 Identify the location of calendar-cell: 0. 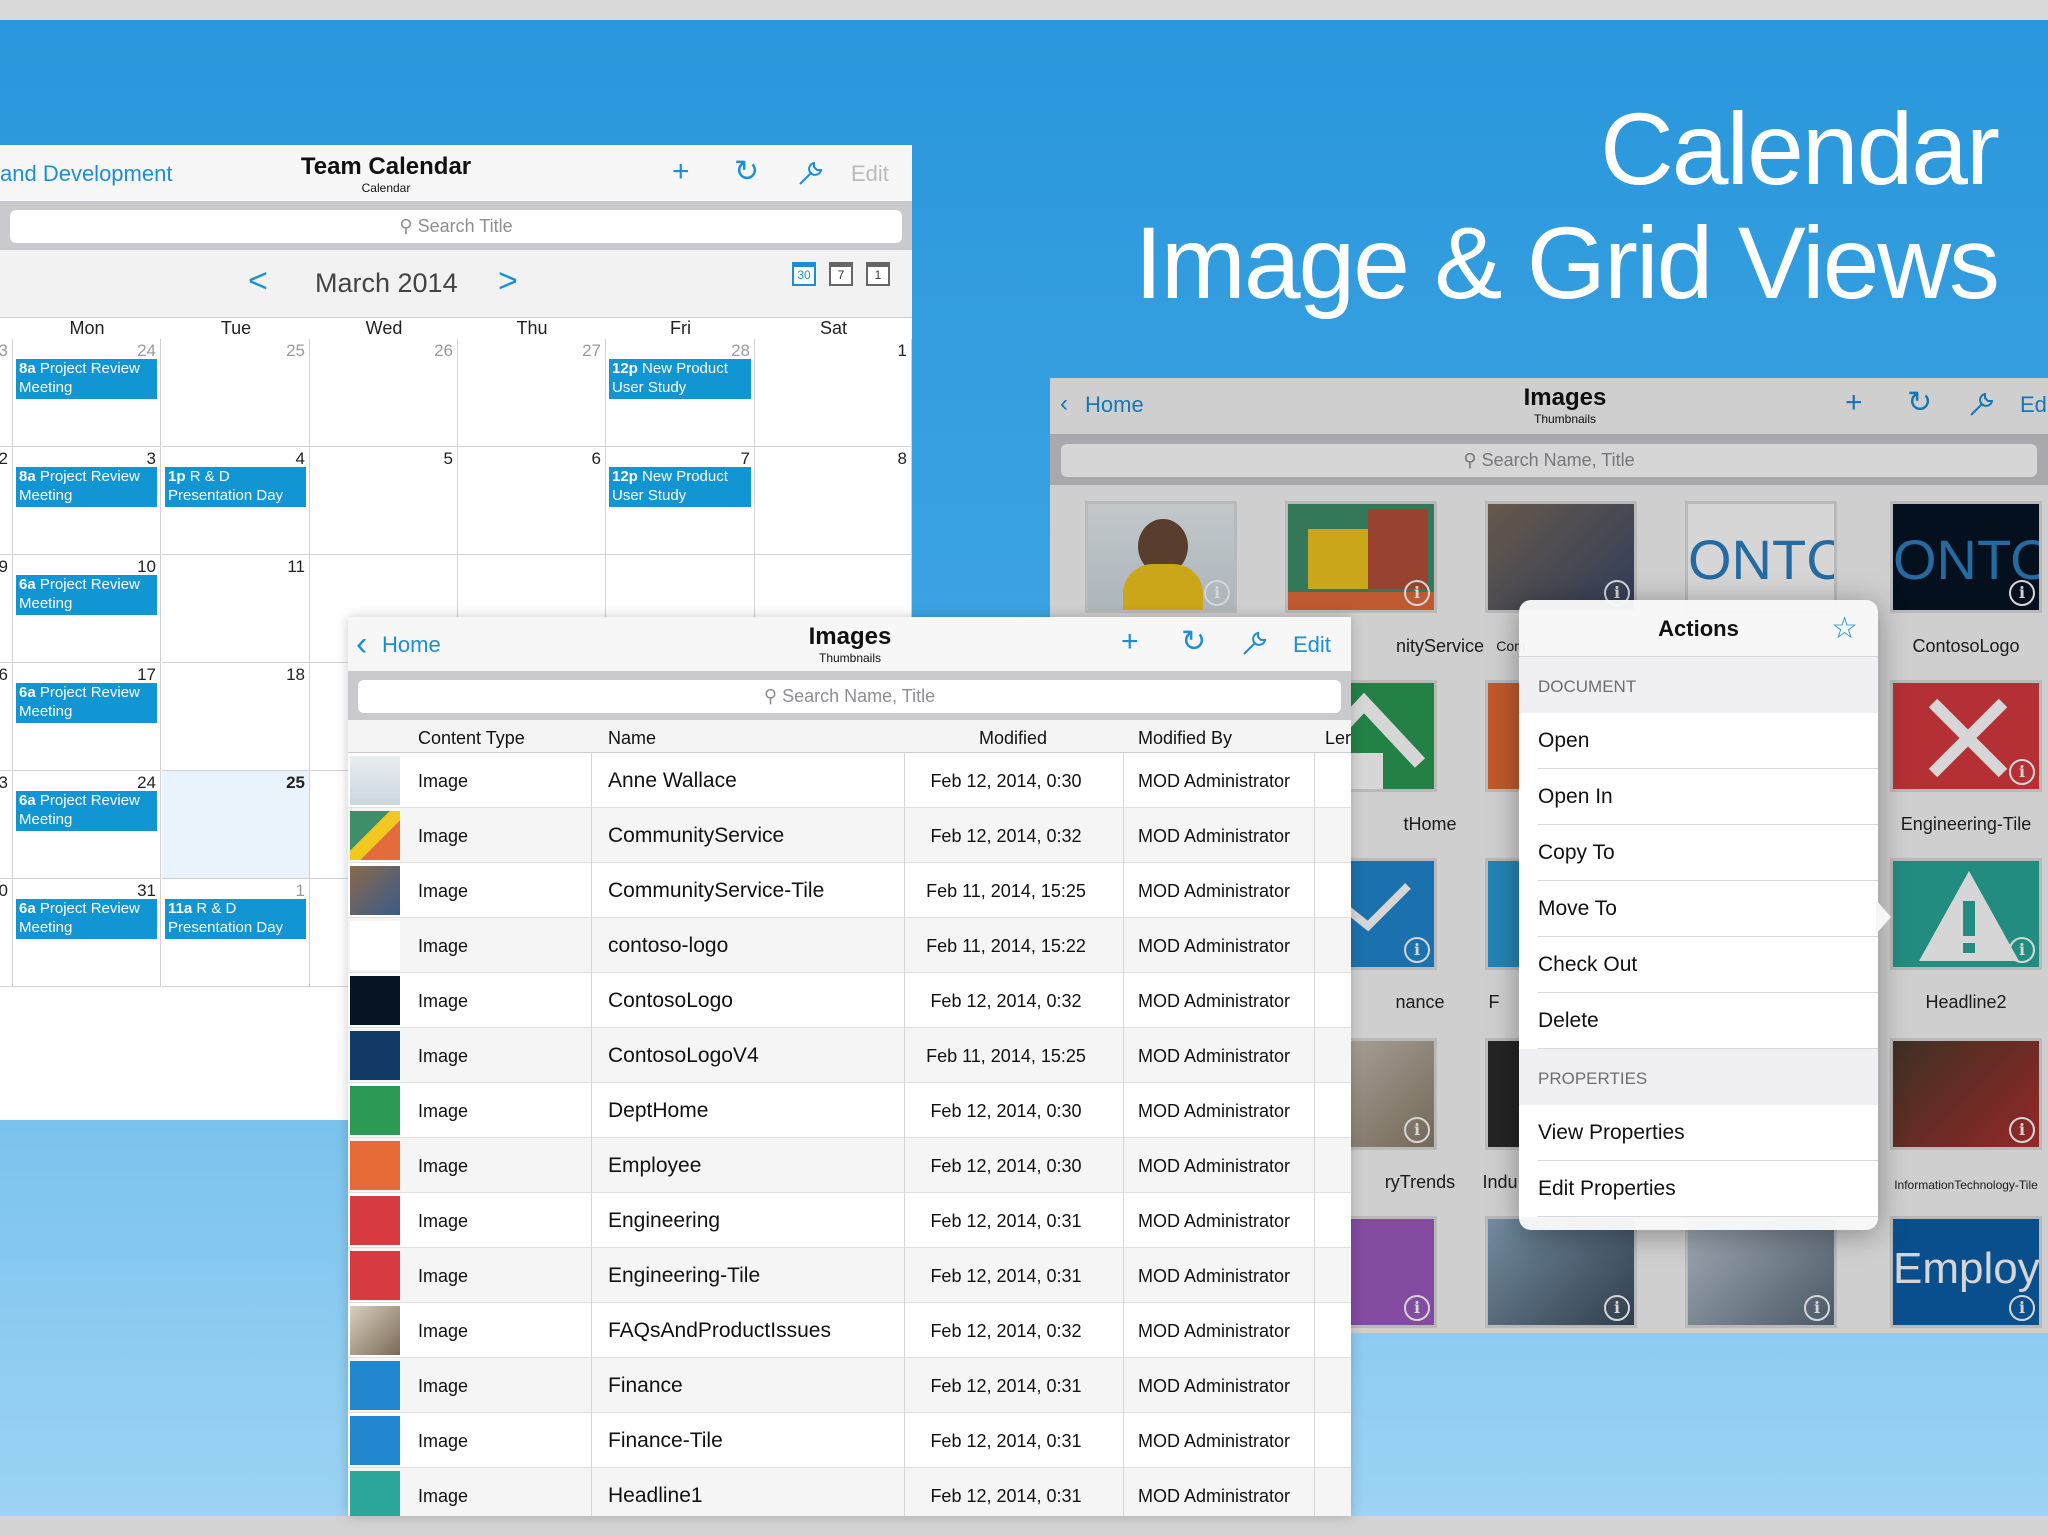
(6, 933).